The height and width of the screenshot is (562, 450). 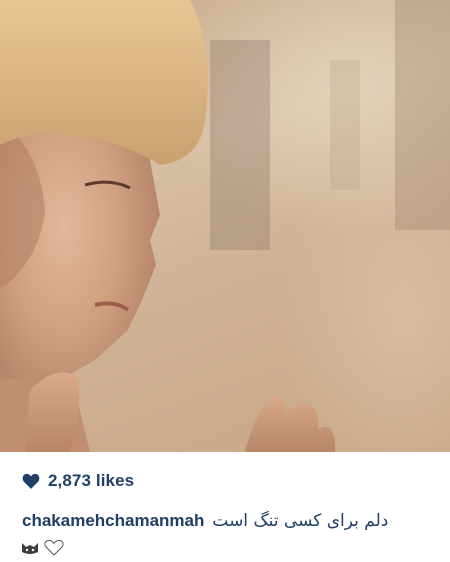 I want to click on caption-row: chakamehchamanmah دلم برای کسی تنگ است, so click(x=205, y=521).